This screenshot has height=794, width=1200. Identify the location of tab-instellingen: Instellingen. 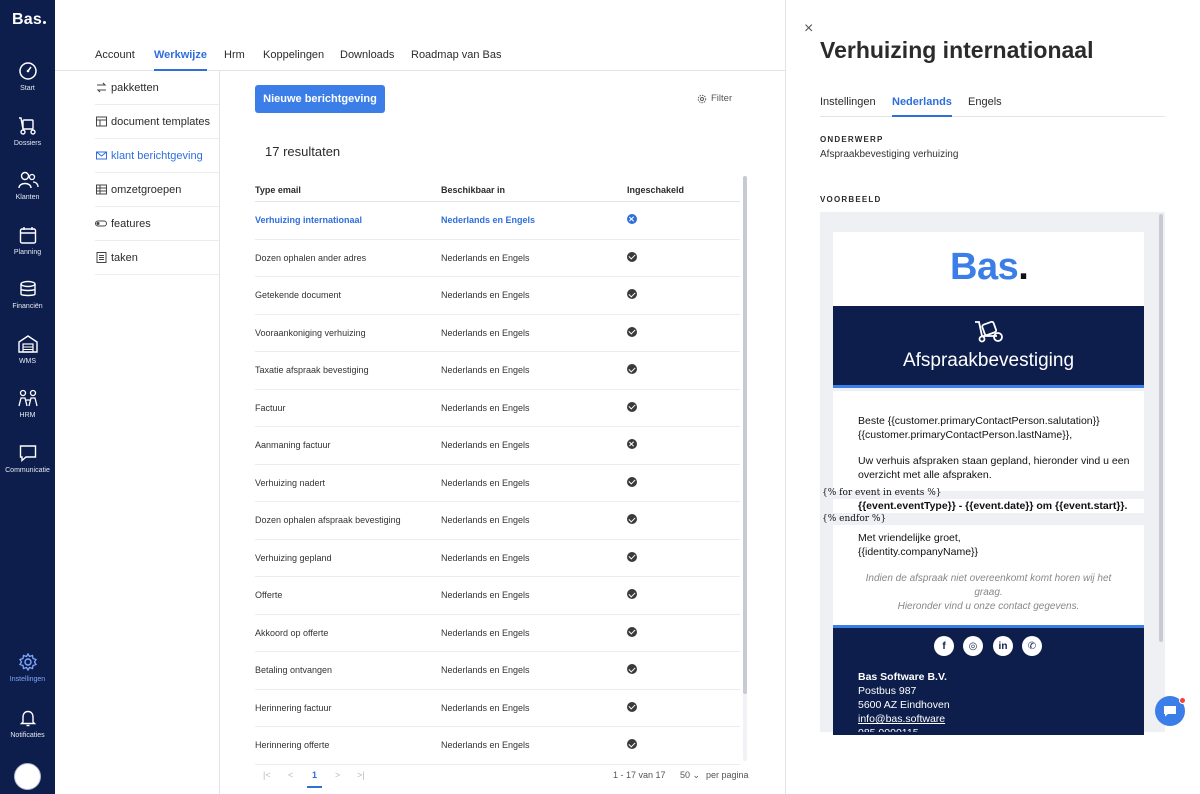
(848, 102).